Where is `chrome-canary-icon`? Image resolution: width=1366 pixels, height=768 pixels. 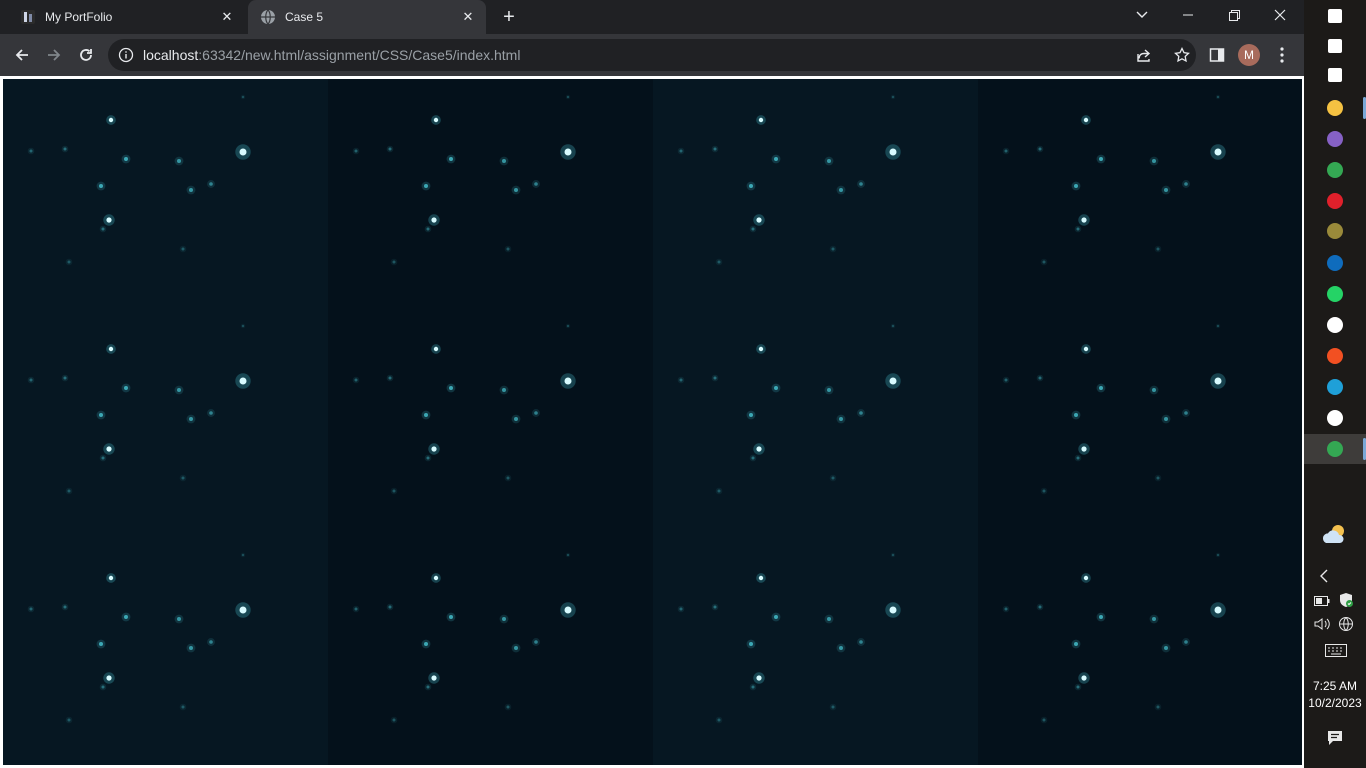 chrome-canary-icon is located at coordinates (1335, 231).